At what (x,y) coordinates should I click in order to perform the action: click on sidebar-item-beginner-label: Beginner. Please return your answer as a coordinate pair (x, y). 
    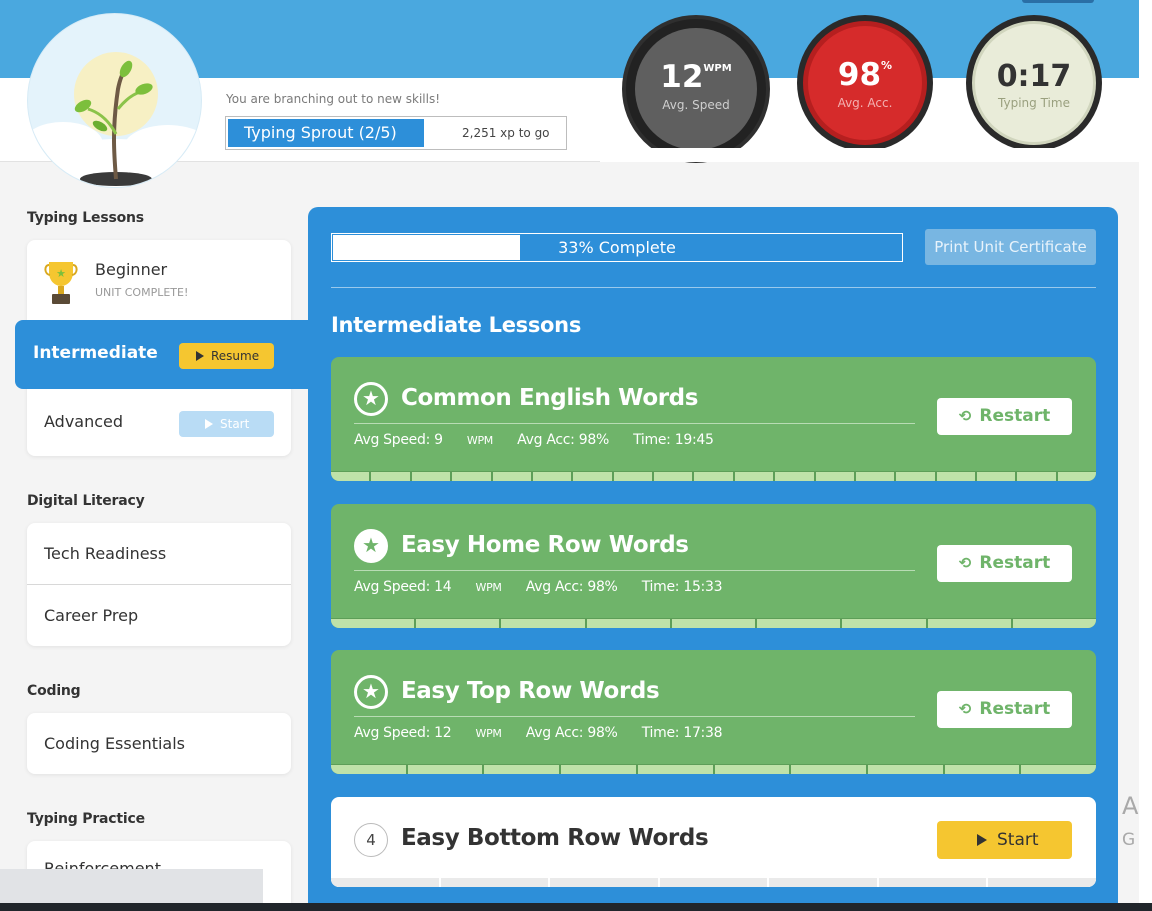
    Looking at the image, I should click on (131, 269).